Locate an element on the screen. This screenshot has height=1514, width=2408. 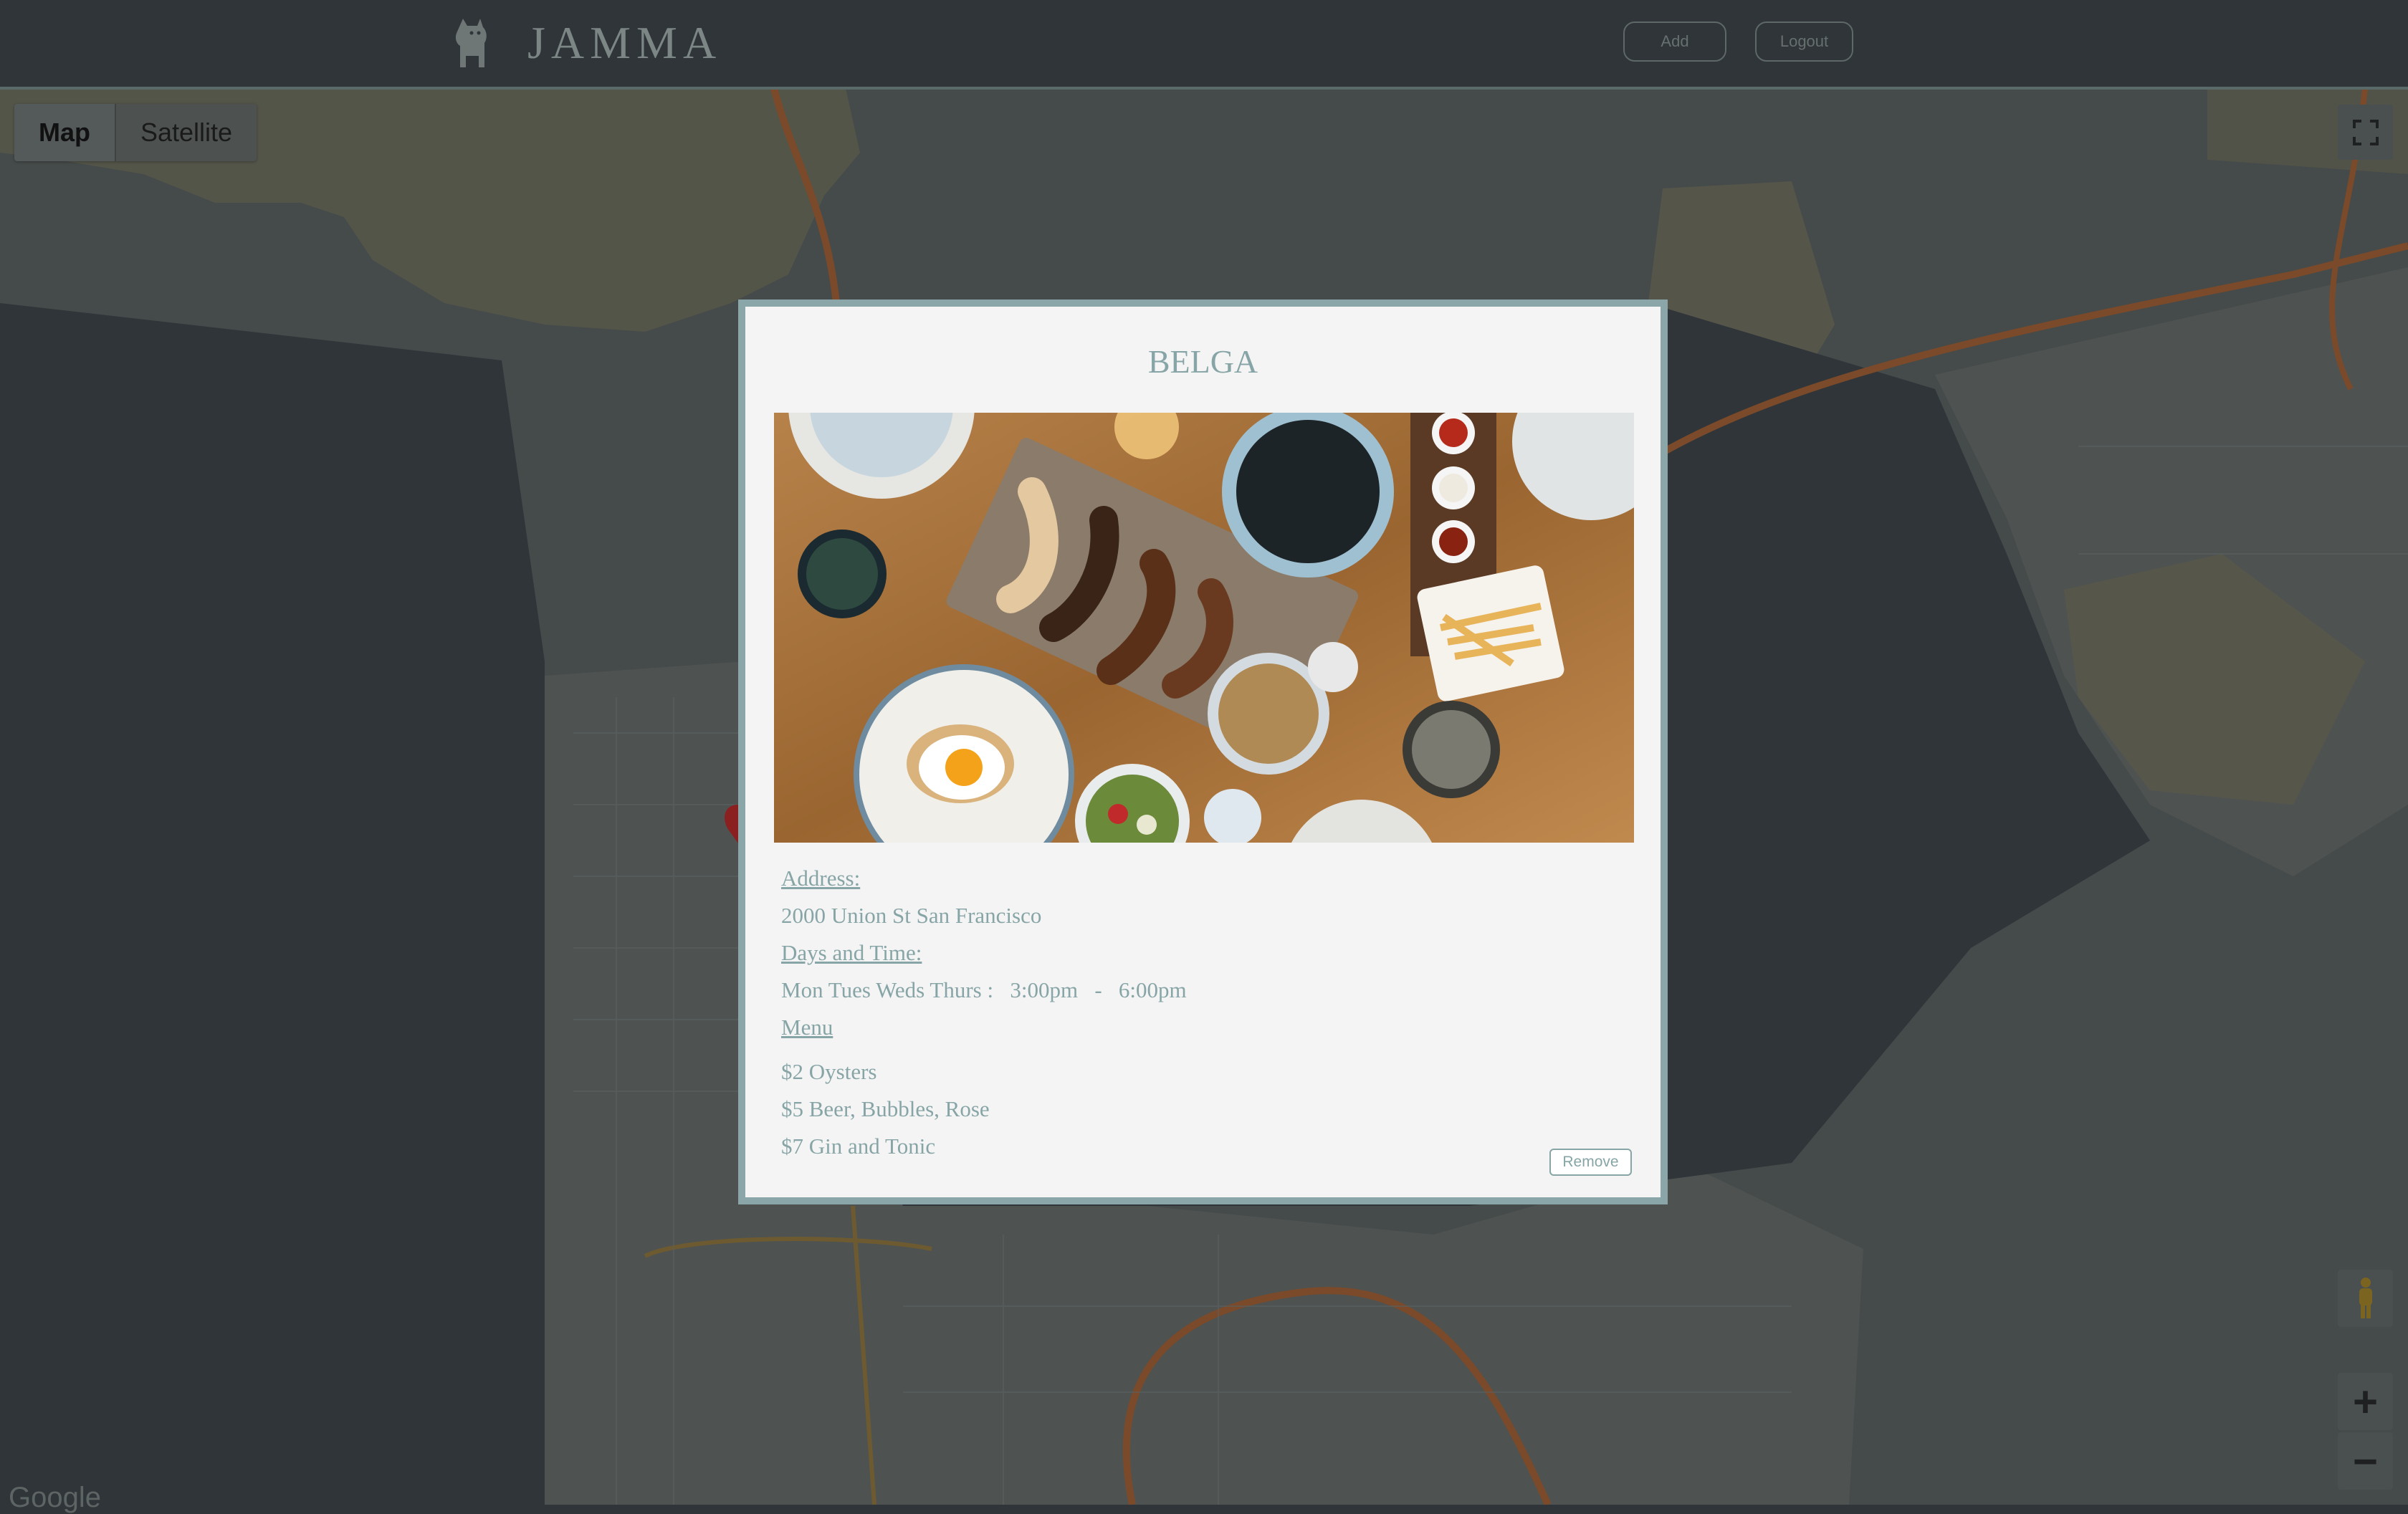
brand: JAMMA is located at coordinates (586, 43).